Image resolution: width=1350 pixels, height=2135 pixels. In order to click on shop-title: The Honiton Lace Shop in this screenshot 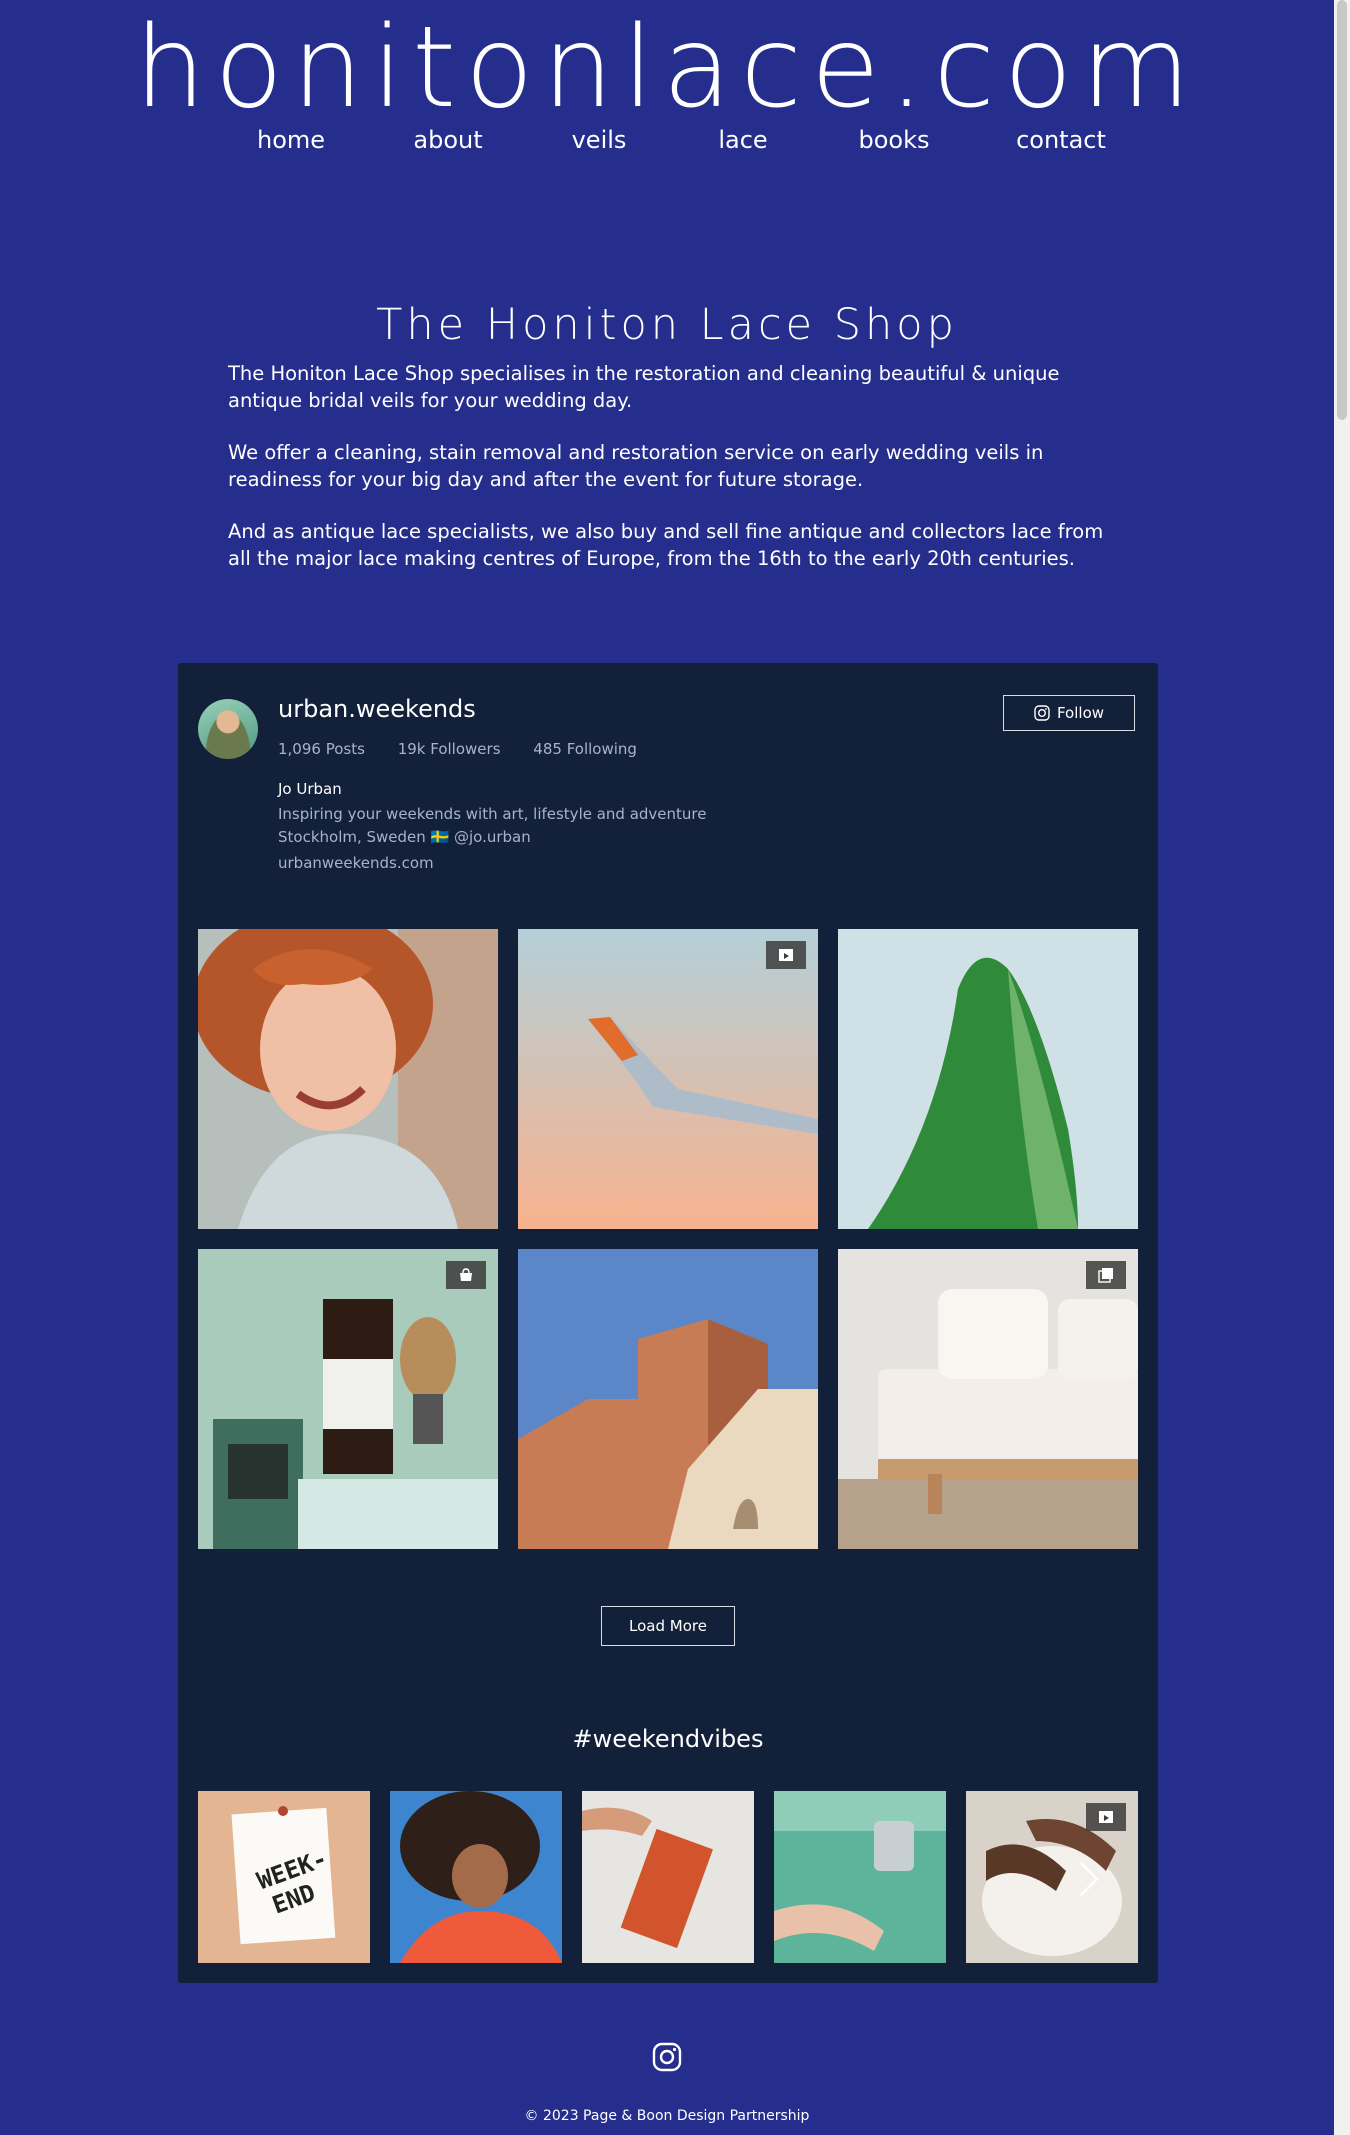, I will do `click(667, 325)`.